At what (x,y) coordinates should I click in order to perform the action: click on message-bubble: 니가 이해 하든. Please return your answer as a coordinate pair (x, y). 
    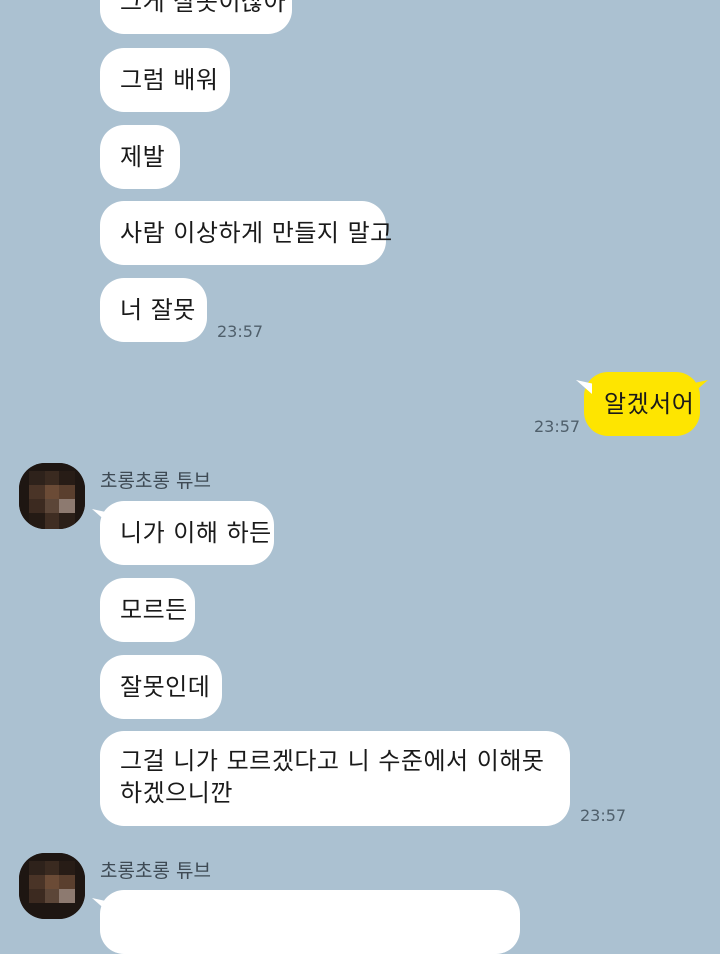
    Looking at the image, I should click on (187, 533).